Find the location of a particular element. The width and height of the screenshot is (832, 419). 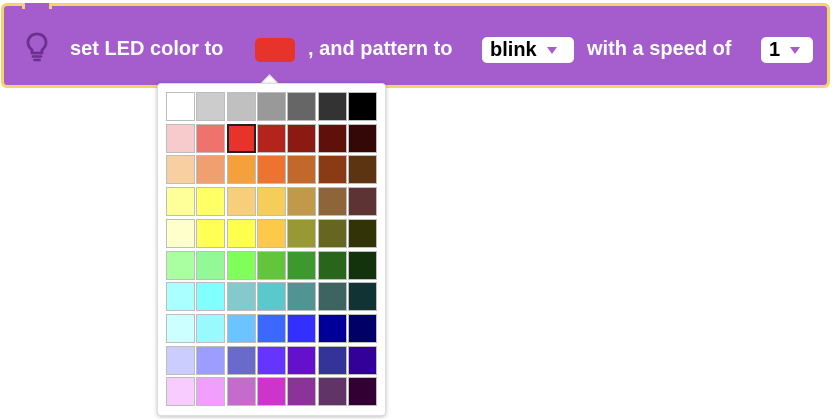

lightbulb-icon is located at coordinates (37, 47).